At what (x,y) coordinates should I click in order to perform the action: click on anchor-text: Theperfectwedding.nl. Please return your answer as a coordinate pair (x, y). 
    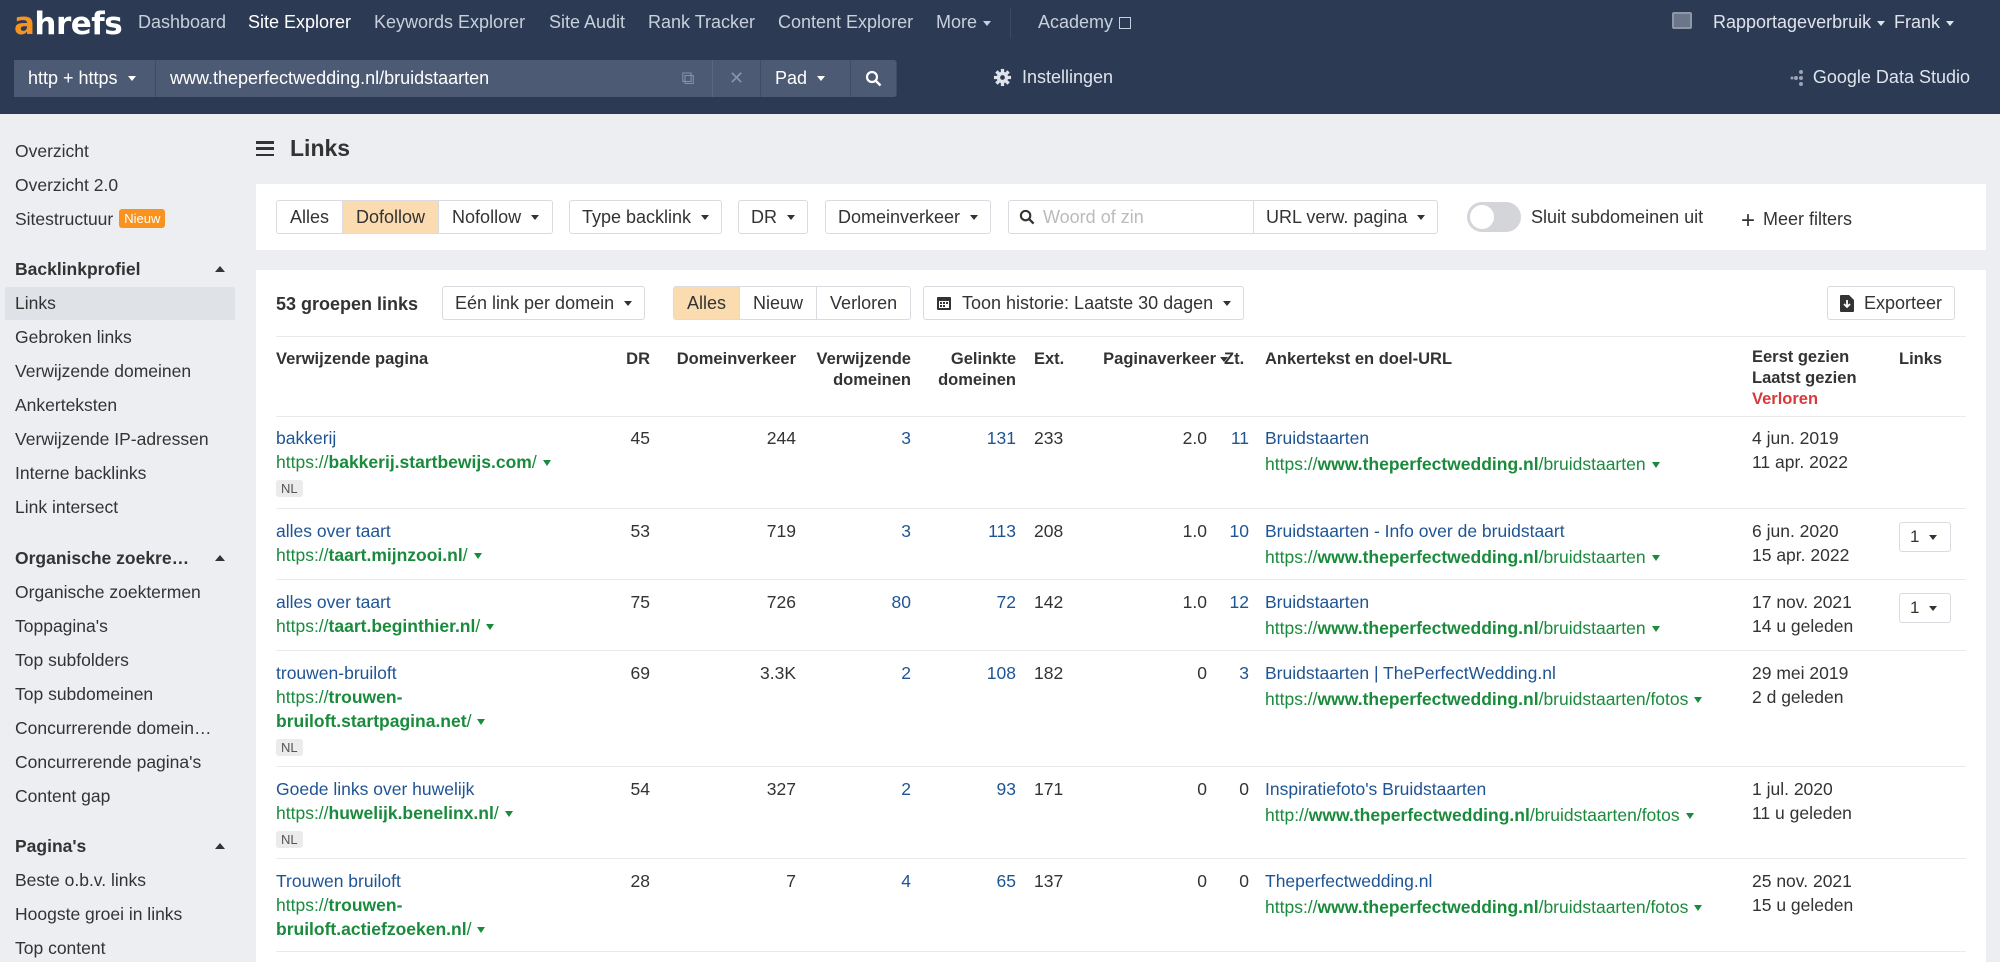
    Looking at the image, I should click on (1483, 881).